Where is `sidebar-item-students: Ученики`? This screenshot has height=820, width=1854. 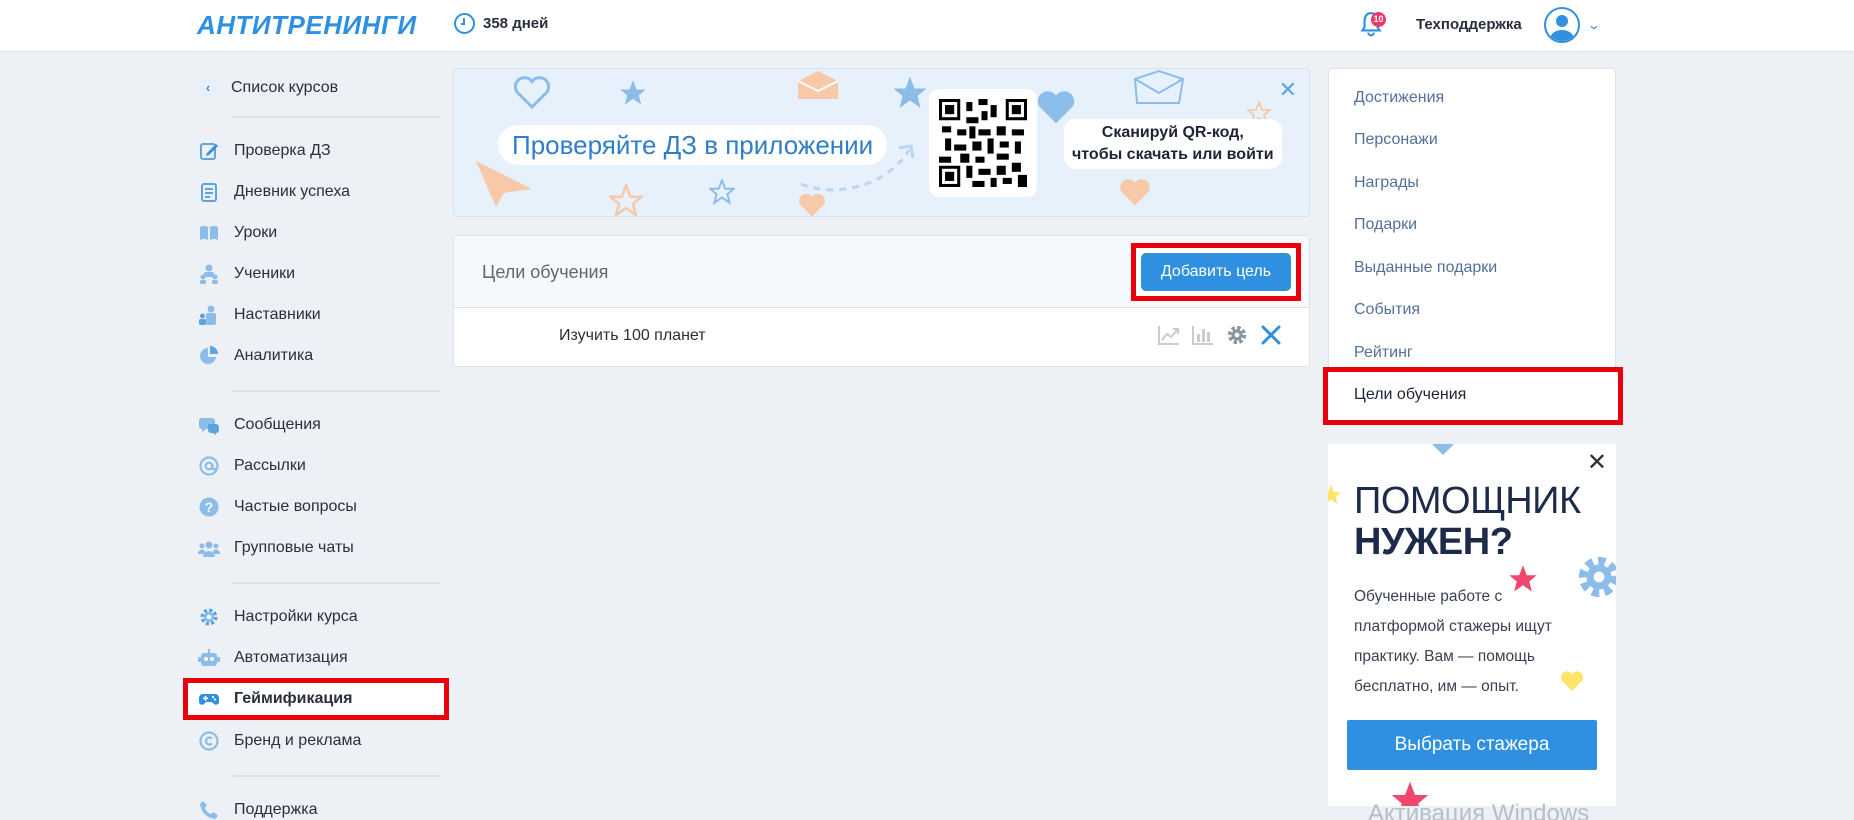 sidebar-item-students: Ученики is located at coordinates (315, 273).